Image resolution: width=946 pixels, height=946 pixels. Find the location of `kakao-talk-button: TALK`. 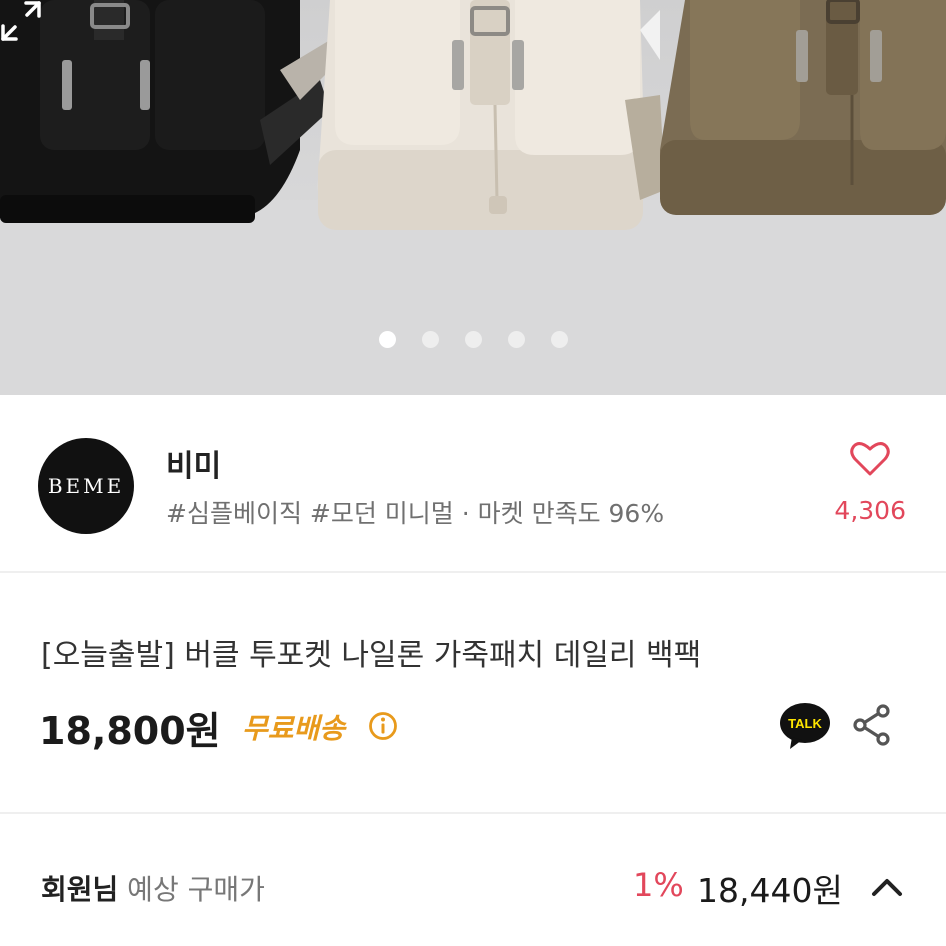

kakao-talk-button: TALK is located at coordinates (805, 726).